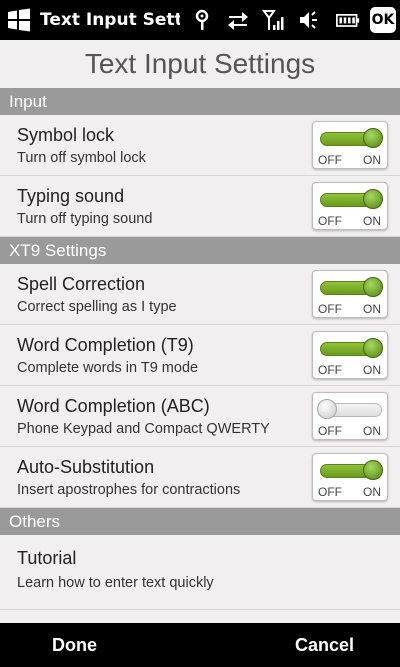  I want to click on volume-icon, so click(310, 20).